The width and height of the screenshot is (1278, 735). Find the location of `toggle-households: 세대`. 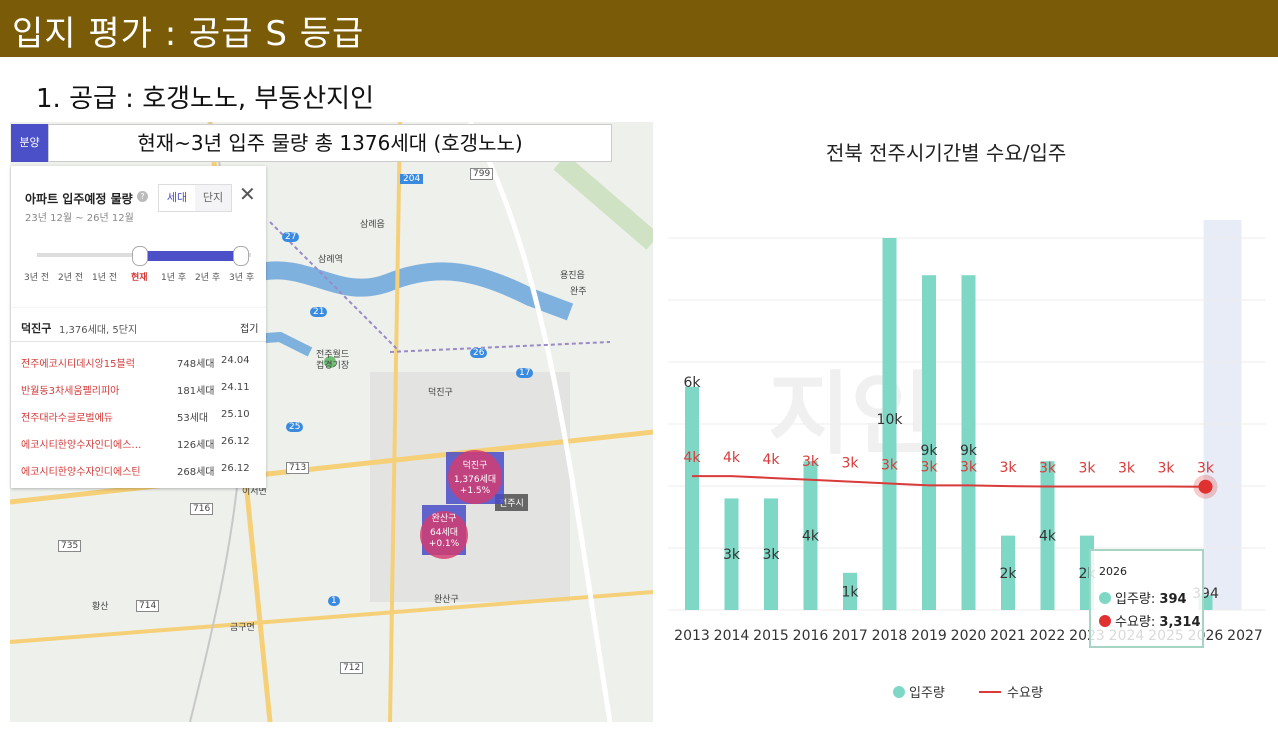

toggle-households: 세대 is located at coordinates (177, 198).